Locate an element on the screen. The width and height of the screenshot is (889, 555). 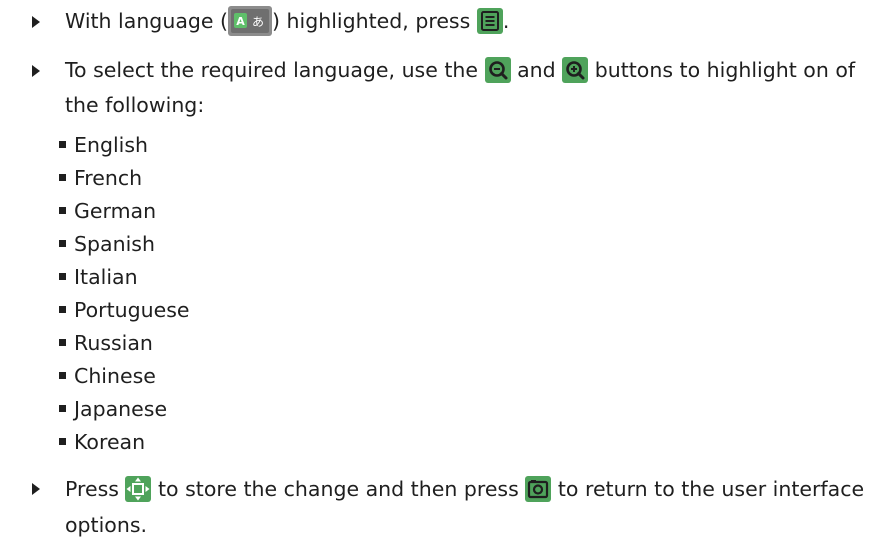
navigate-icon is located at coordinates (138, 489).